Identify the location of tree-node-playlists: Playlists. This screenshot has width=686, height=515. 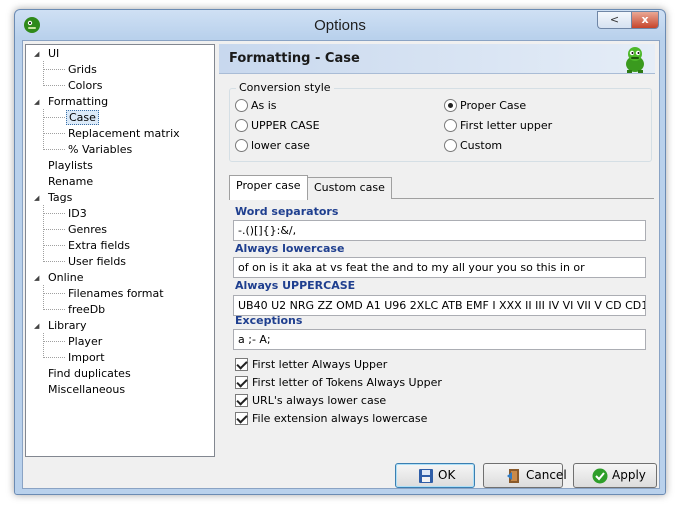
(70, 166).